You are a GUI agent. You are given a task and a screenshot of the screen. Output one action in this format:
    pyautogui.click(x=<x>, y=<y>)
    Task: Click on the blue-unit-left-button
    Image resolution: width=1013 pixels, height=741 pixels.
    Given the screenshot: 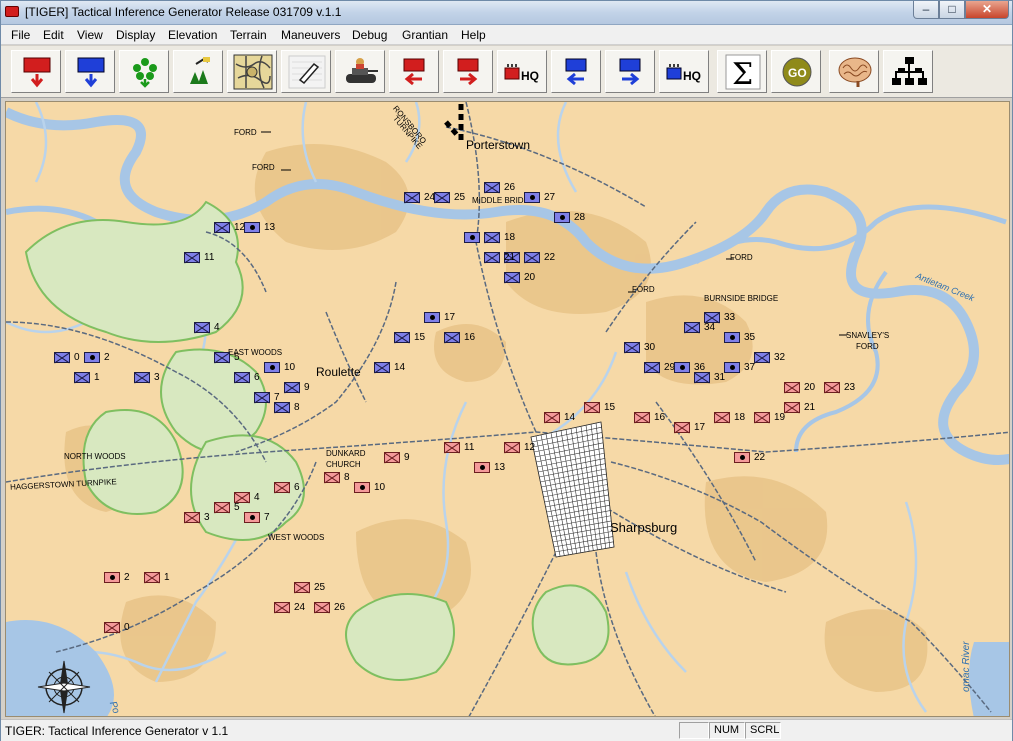 What is the action you would take?
    pyautogui.click(x=576, y=71)
    